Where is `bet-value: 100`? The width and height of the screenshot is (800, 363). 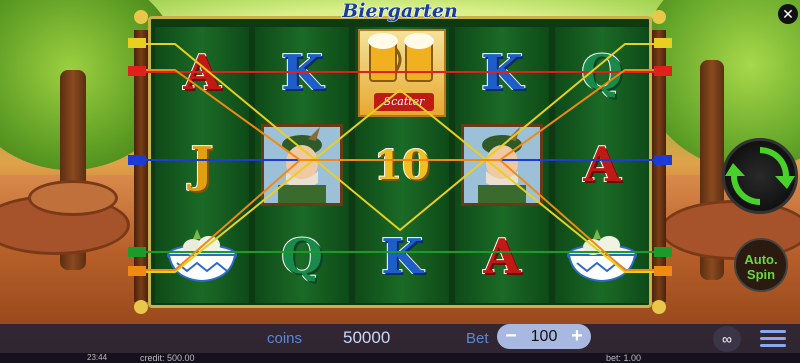 bet-value: 100 is located at coordinates (544, 336).